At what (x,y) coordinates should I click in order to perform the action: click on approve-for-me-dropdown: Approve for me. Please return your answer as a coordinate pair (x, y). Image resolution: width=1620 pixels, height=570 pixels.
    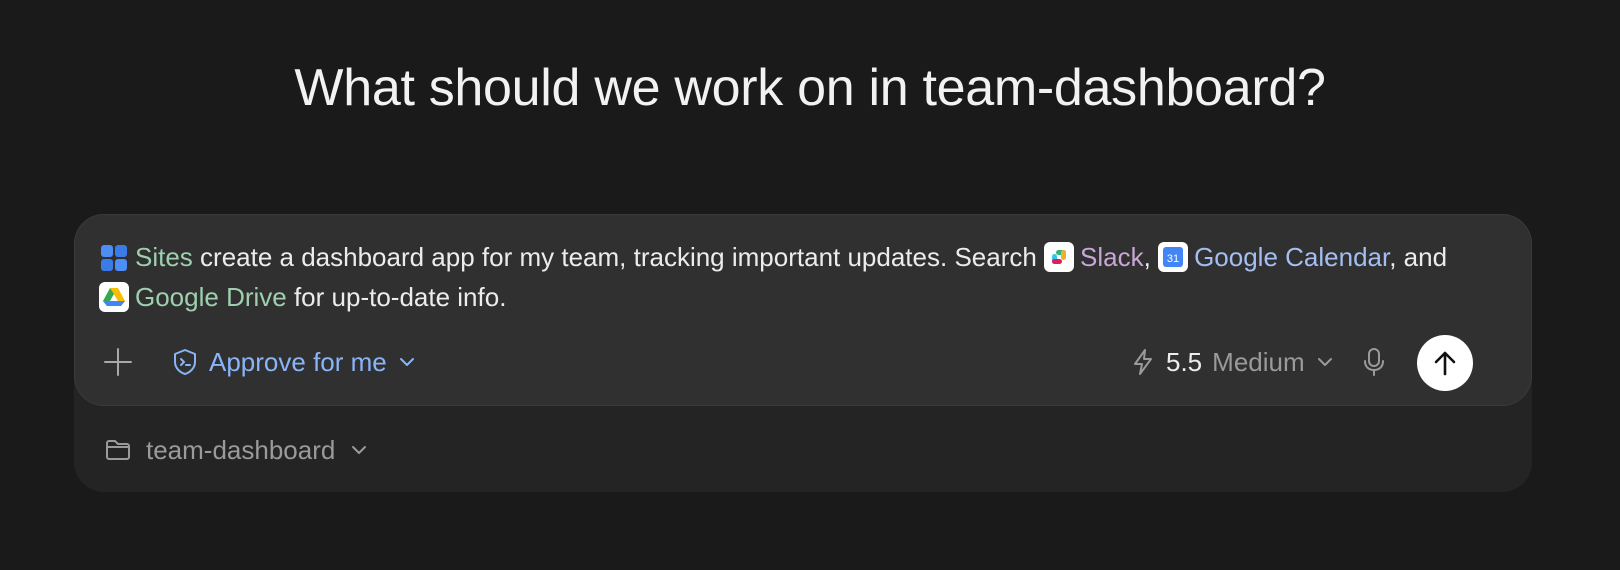
    Looking at the image, I should click on (294, 362).